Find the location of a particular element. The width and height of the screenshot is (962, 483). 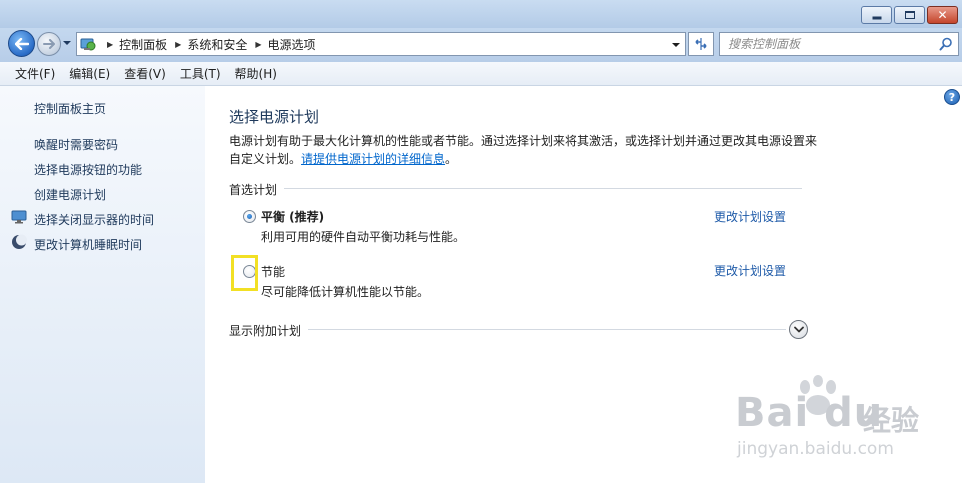

sidebar-link-power-button: 选择电源按钮的功能 is located at coordinates (88, 169).